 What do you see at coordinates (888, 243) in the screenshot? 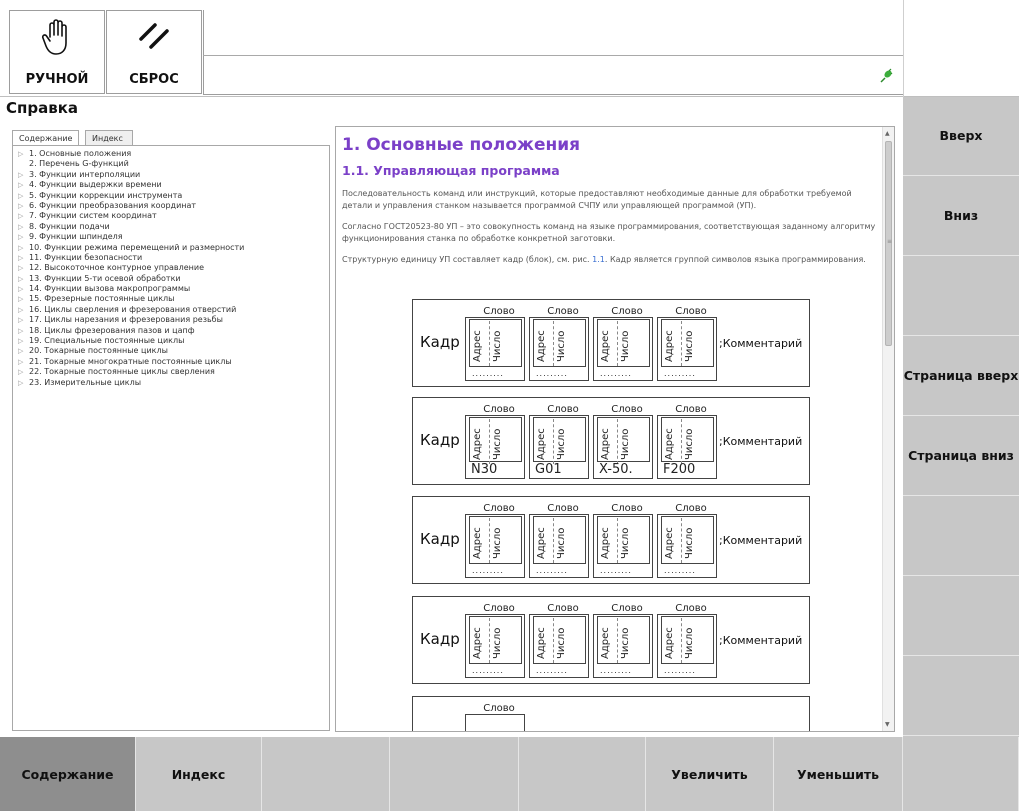
I see `scroll-thumb: ≡` at bounding box center [888, 243].